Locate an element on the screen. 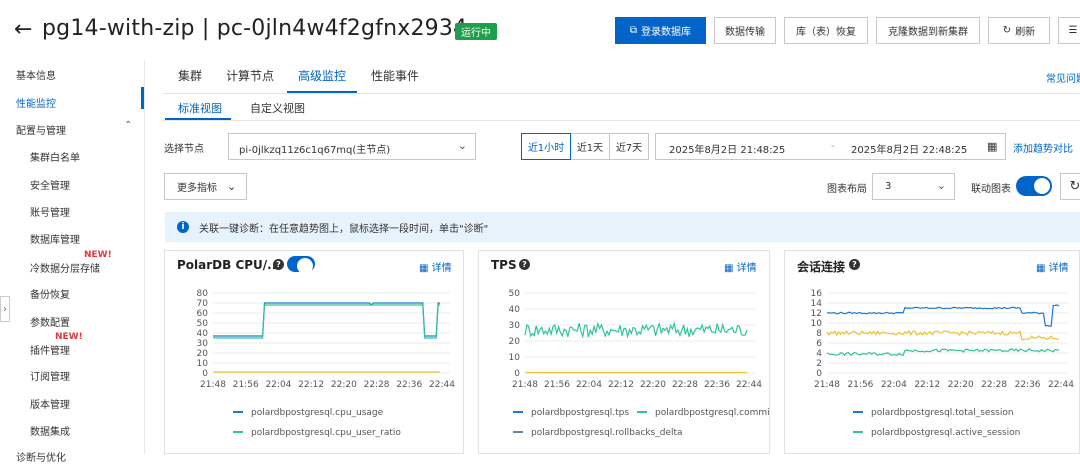 This screenshot has width=1080, height=464. chevron-right-icon: › is located at coordinates (5, 309).